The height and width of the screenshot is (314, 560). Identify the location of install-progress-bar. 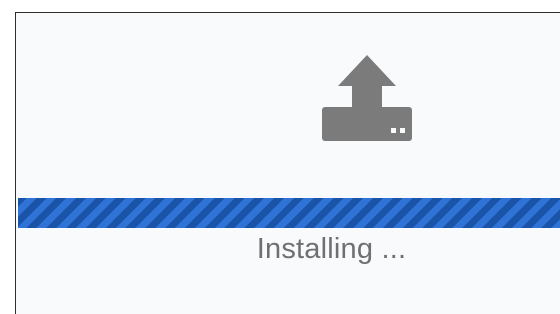
(289, 213).